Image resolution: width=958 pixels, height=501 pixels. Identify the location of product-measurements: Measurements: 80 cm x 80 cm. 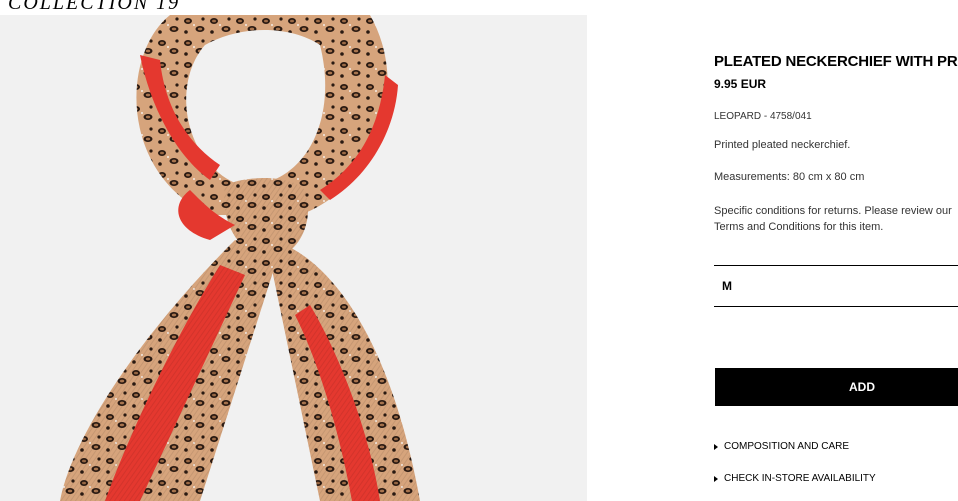
(789, 177).